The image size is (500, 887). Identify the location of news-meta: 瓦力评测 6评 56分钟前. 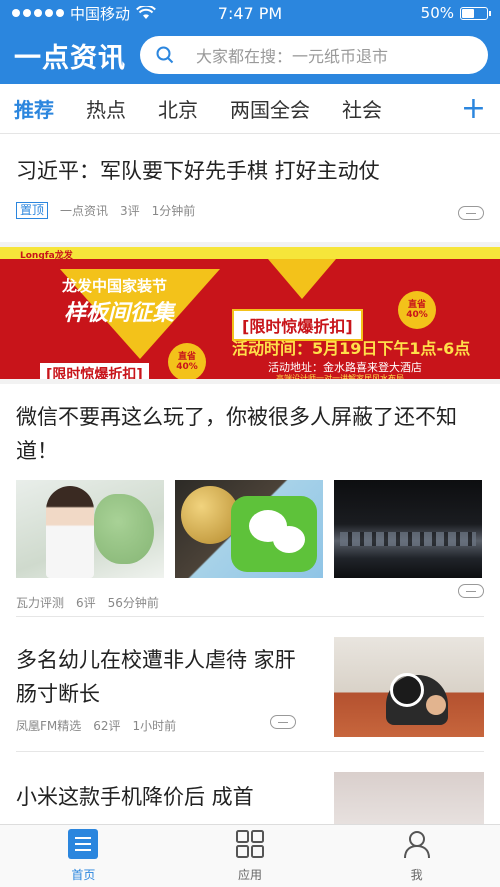
(250, 602).